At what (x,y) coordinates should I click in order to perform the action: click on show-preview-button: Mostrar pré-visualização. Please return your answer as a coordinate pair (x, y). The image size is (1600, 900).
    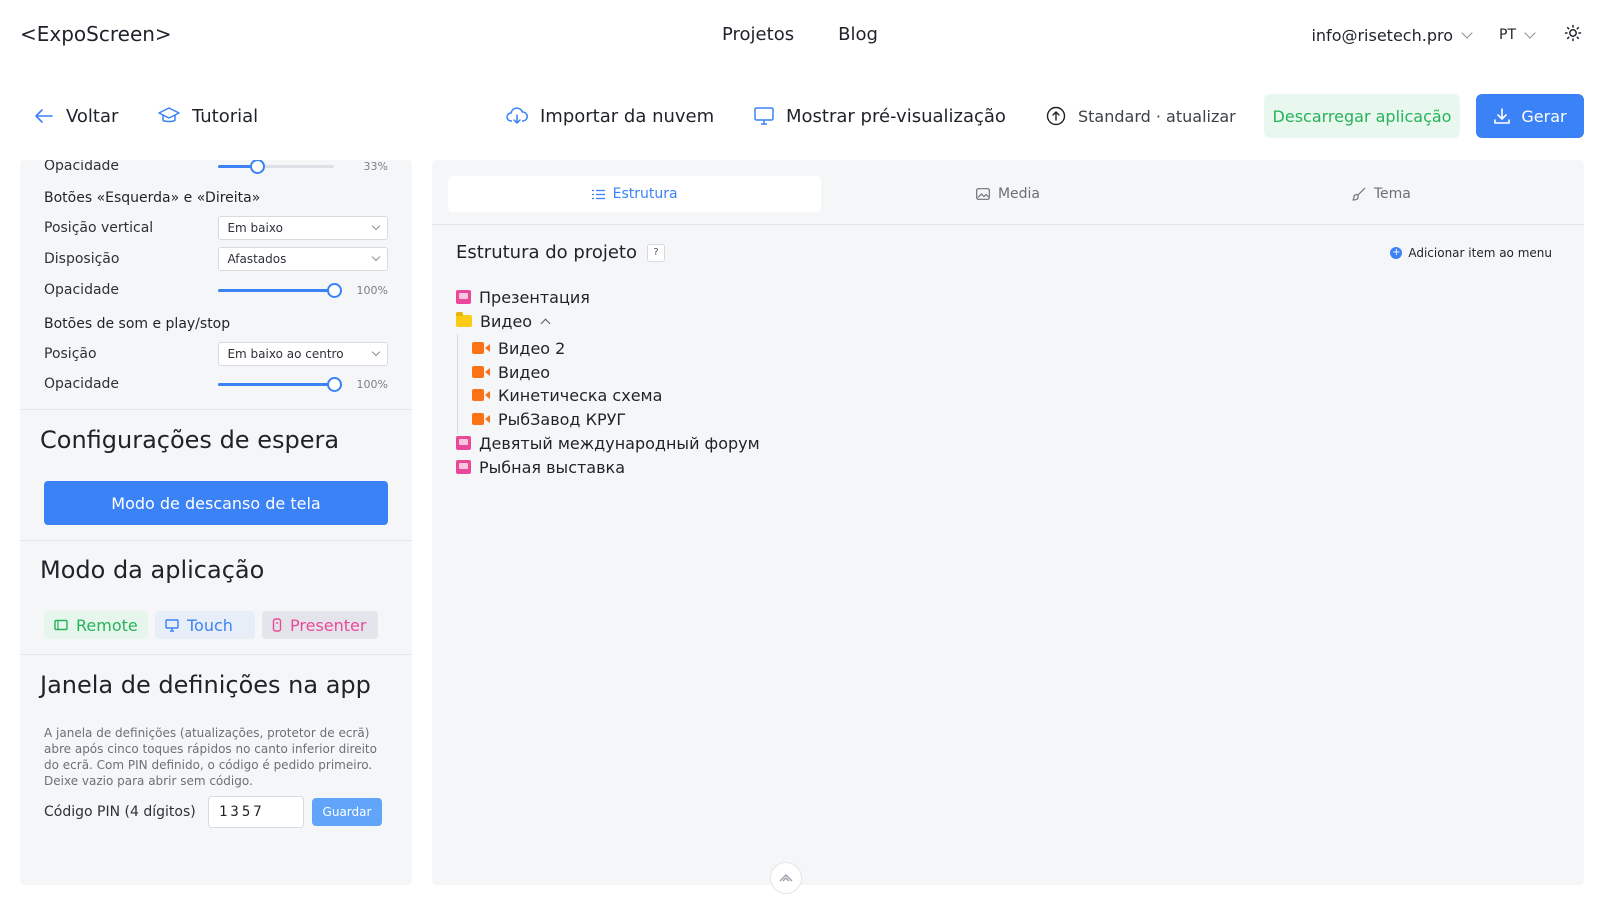
    Looking at the image, I should click on (880, 116).